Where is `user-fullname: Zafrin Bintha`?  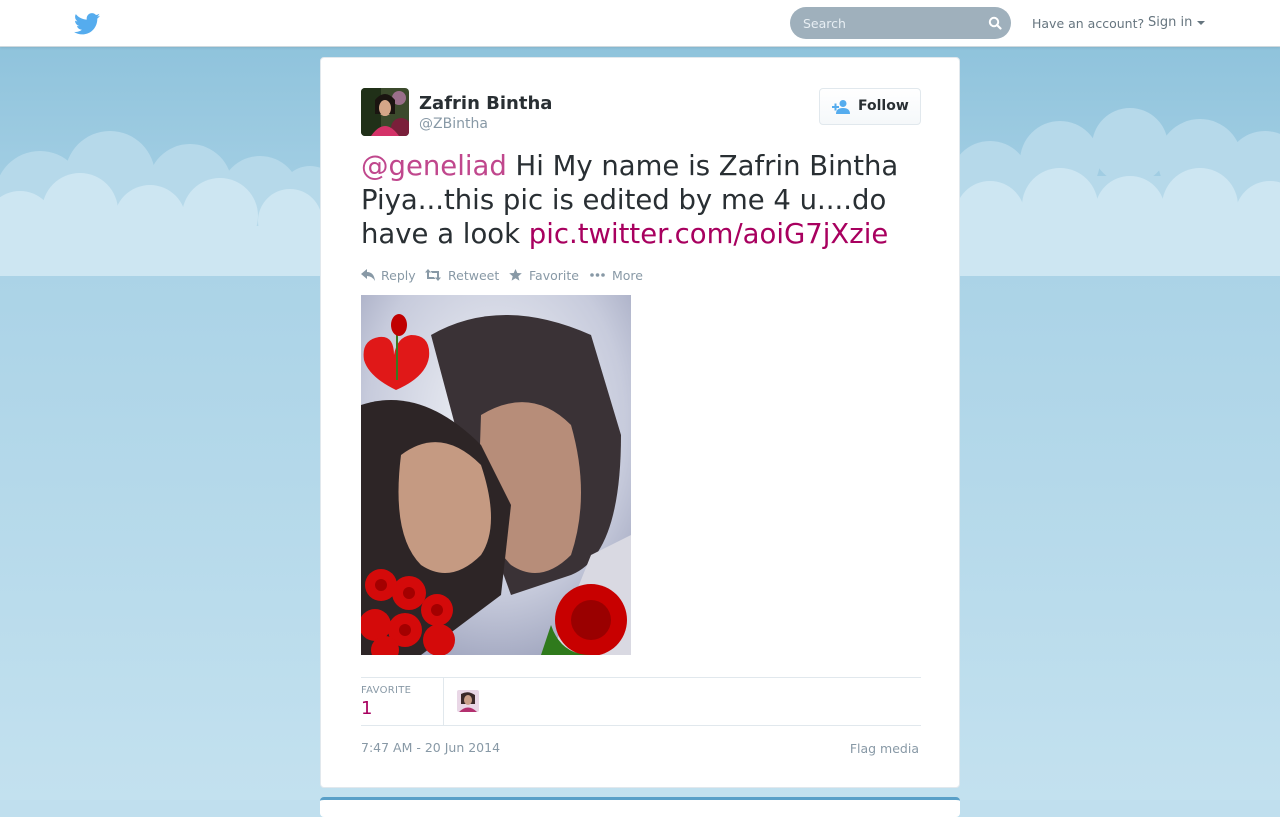
user-fullname: Zafrin Bintha is located at coordinates (485, 103).